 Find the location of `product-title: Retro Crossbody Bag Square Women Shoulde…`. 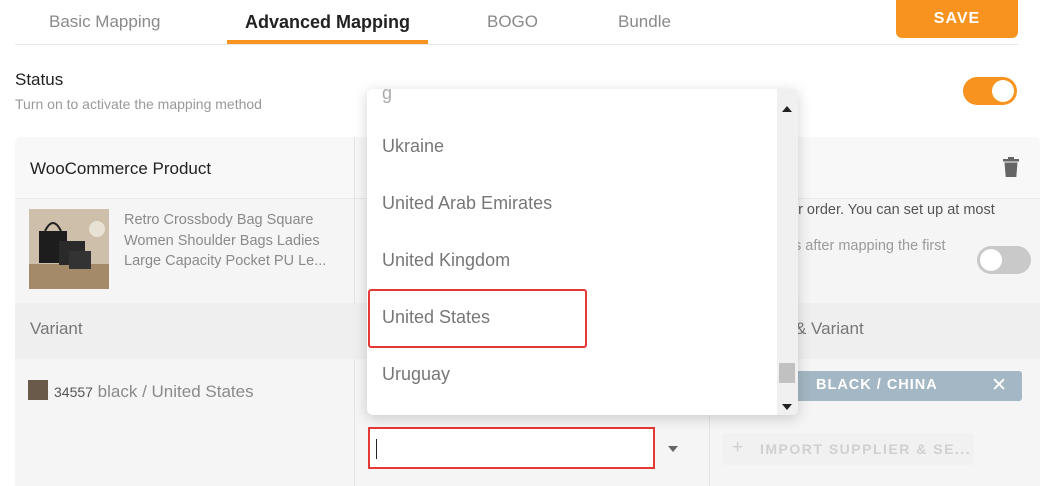

product-title: Retro Crossbody Bag Square Women Shoulde… is located at coordinates (225, 240).